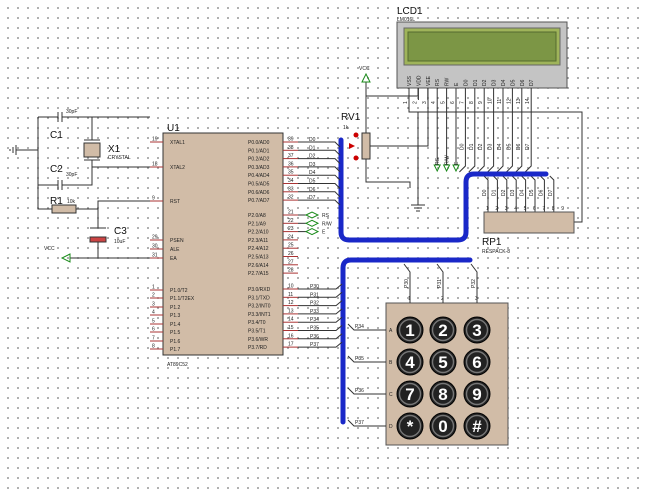 Image resolution: width=647 pixels, height=490 pixels. What do you see at coordinates (534, 209) in the screenshot?
I see `rp1-pin-number: 6` at bounding box center [534, 209].